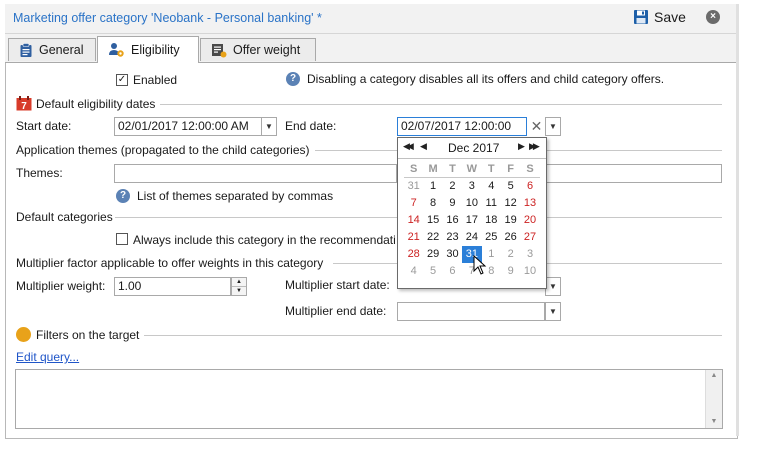 The image size is (770, 466). What do you see at coordinates (553, 126) in the screenshot?
I see `end-date-dropdown: ▼` at bounding box center [553, 126].